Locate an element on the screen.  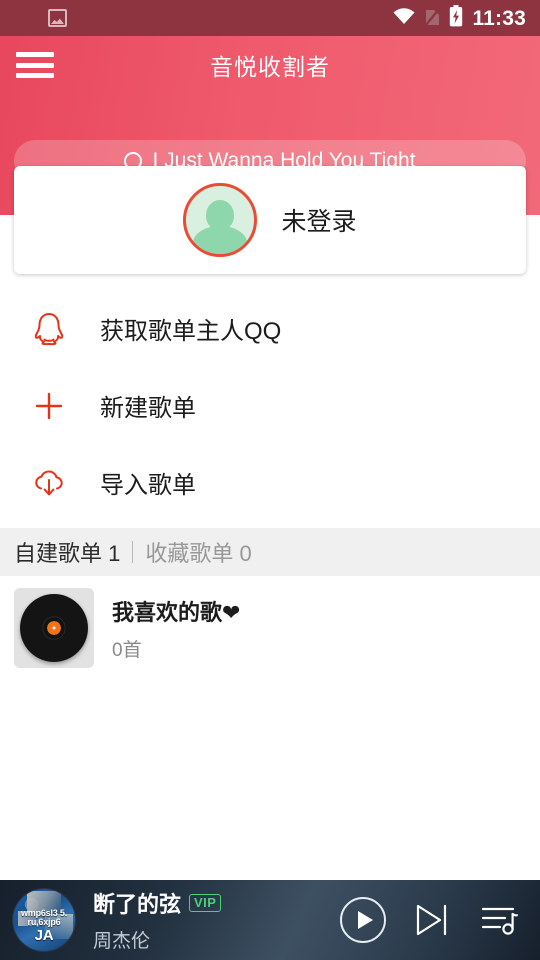
play-button-icon is located at coordinates (363, 920).